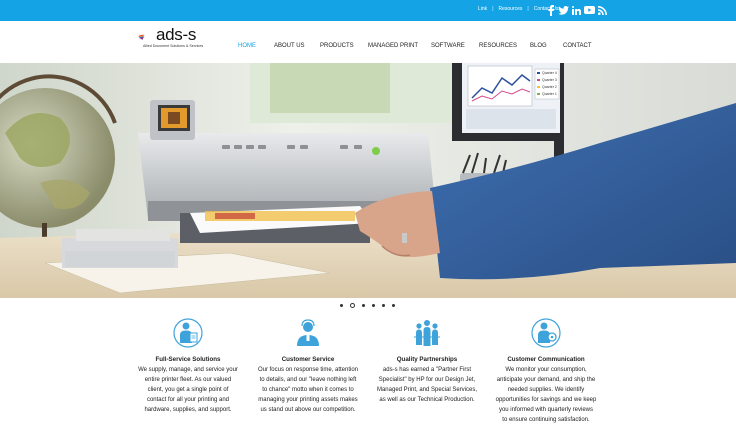 The width and height of the screenshot is (736, 436). What do you see at coordinates (308, 332) in the screenshot?
I see `support-person-icon` at bounding box center [308, 332].